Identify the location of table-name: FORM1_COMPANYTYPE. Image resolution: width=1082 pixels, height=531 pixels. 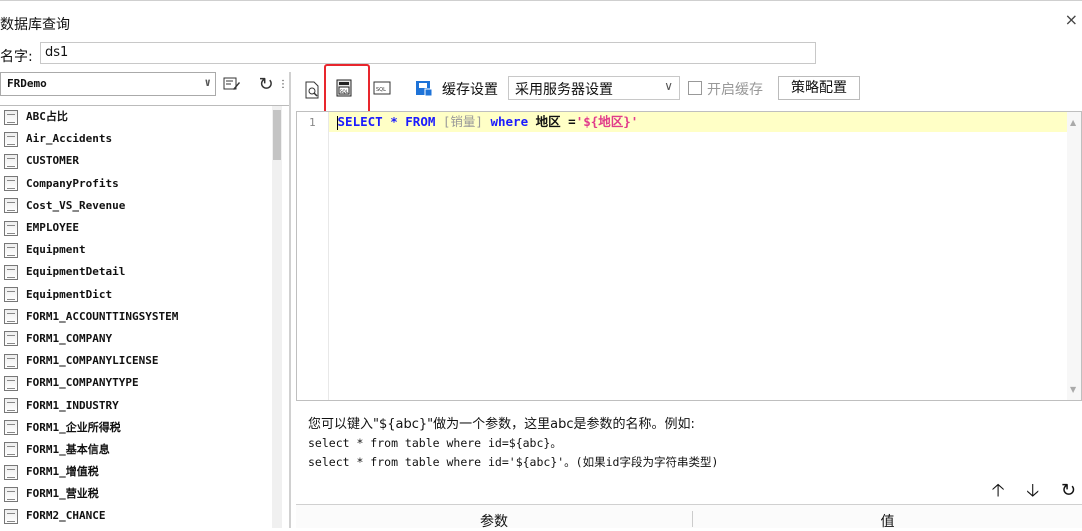
(82, 383).